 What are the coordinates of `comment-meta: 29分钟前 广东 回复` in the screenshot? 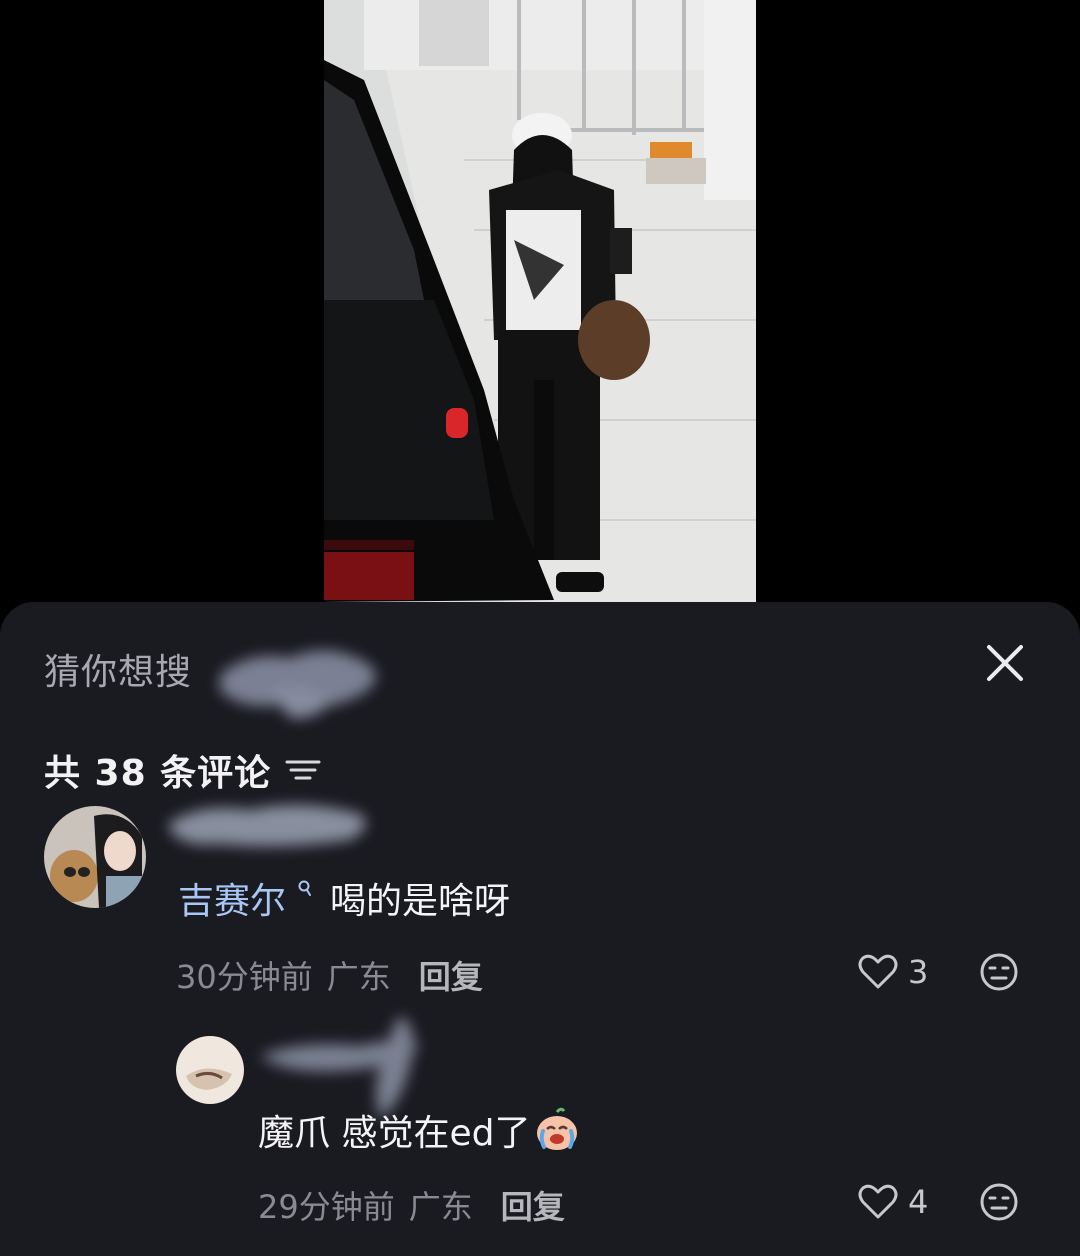 It's located at (411, 1205).